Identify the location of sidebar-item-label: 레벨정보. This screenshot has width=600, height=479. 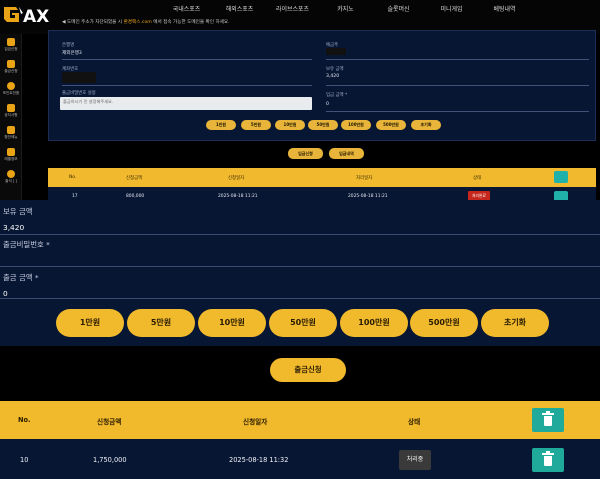
(11, 159).